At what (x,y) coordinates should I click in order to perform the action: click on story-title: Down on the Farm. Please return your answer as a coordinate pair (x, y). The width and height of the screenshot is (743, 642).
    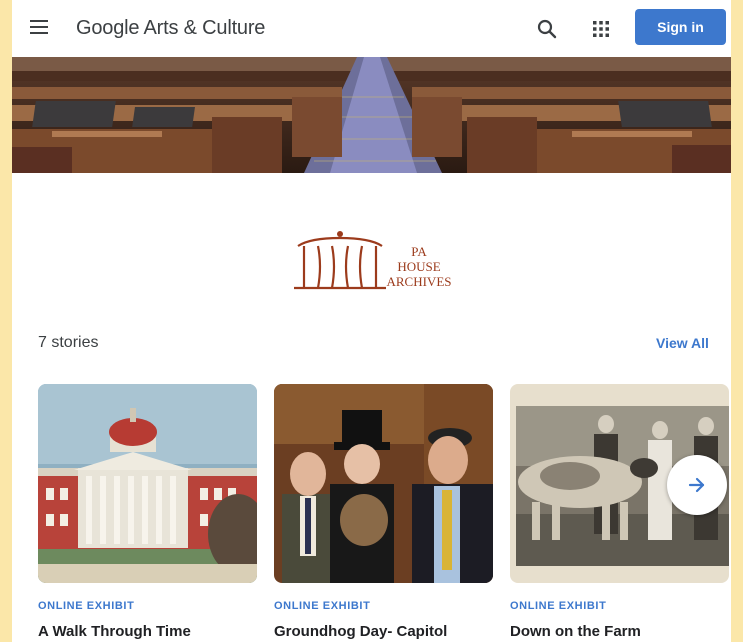
    Looking at the image, I should click on (575, 631).